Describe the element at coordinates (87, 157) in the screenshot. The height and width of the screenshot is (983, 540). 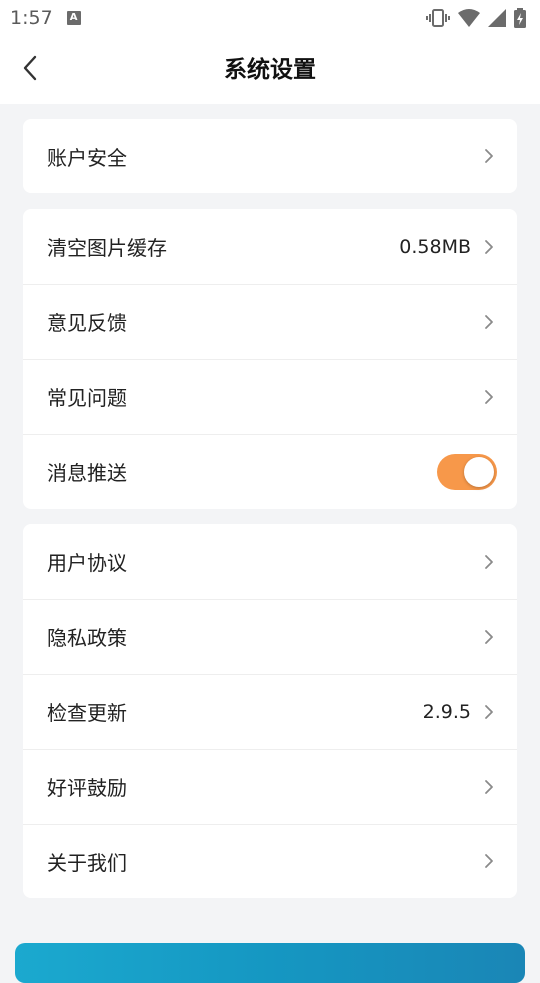
I see `row-label: 账户安全` at that location.